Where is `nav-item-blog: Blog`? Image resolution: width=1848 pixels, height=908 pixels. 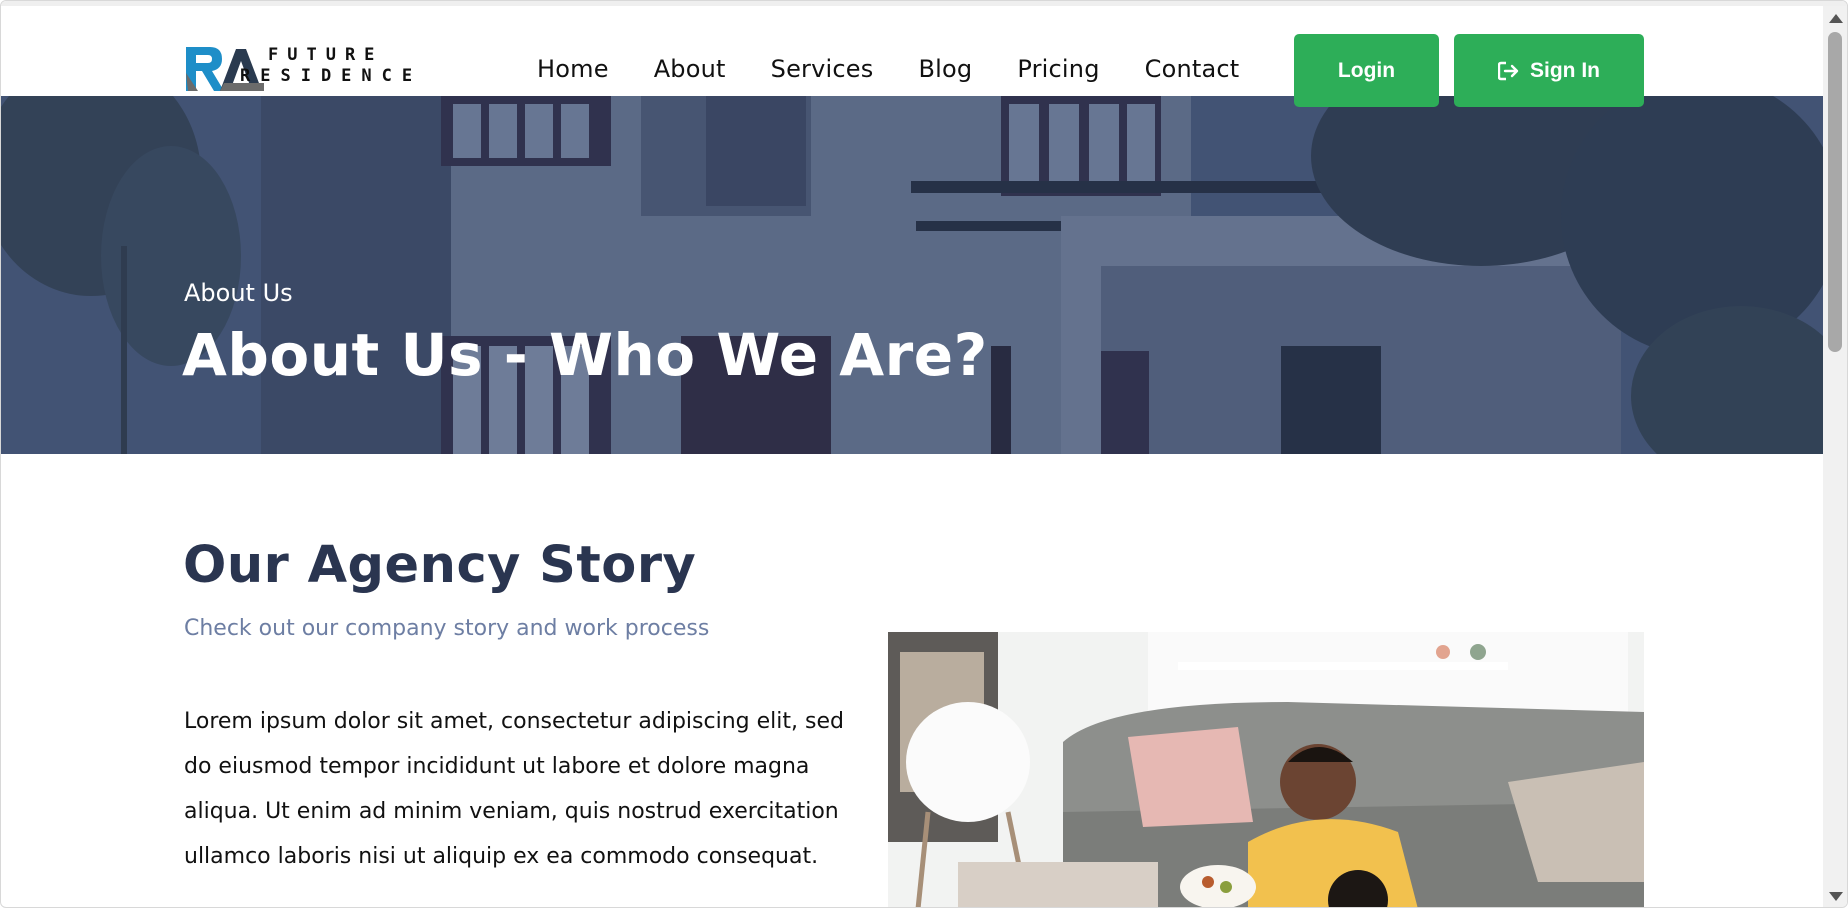
nav-item-blog: Blog is located at coordinates (945, 69).